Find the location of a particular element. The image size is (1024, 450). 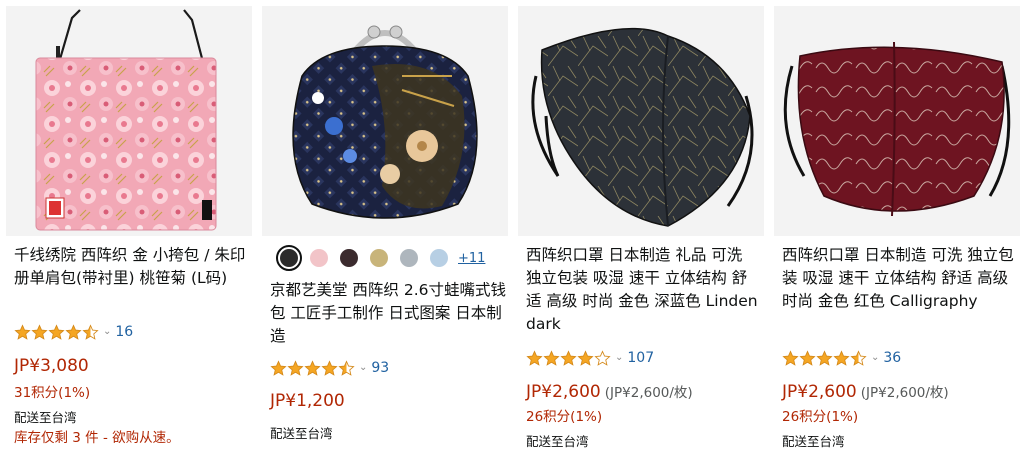

price: JP¥3,080 is located at coordinates (51, 366).